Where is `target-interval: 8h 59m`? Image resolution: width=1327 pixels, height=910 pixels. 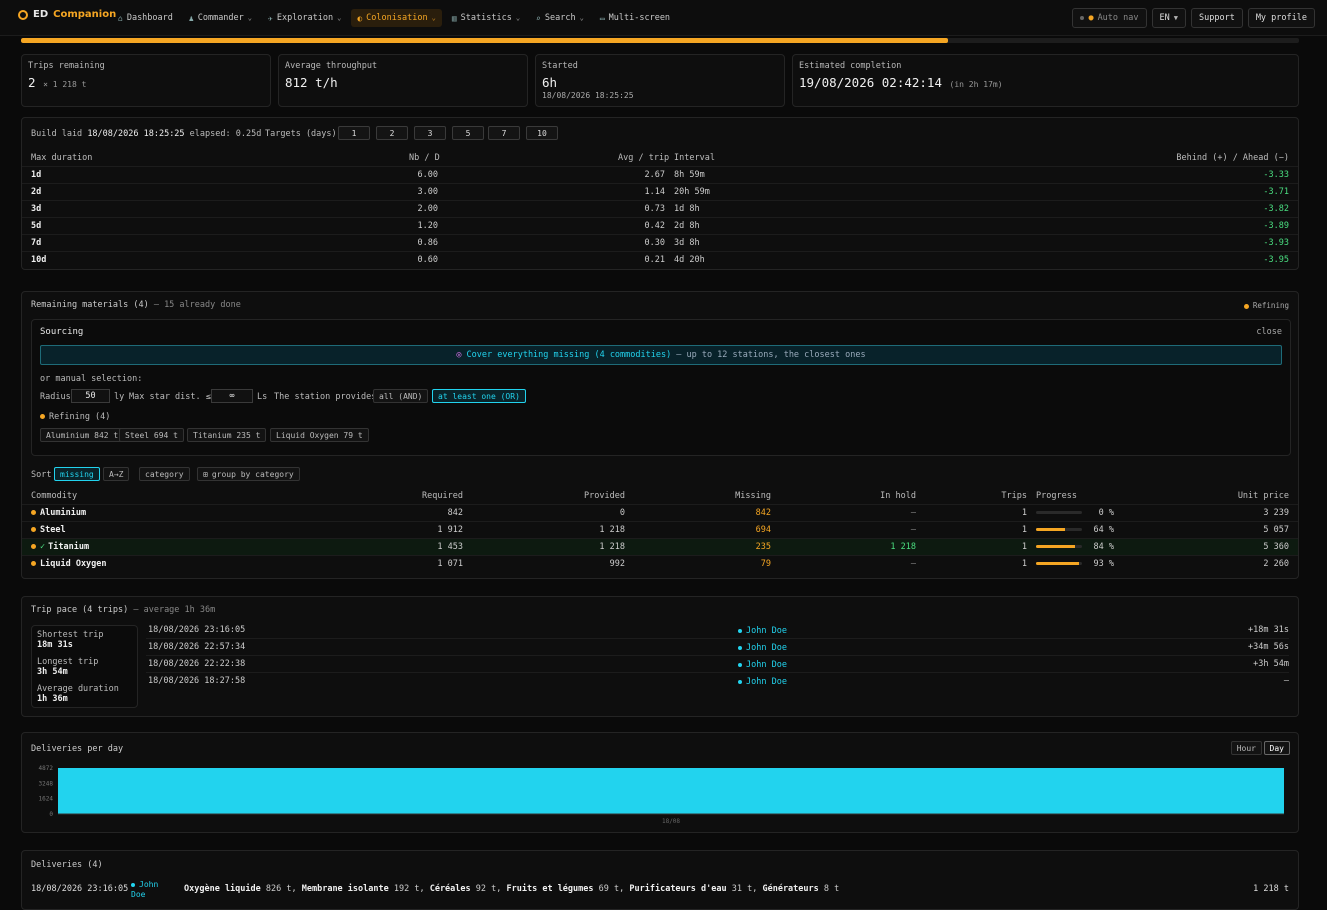
target-interval: 8h 59m is located at coordinates (689, 175).